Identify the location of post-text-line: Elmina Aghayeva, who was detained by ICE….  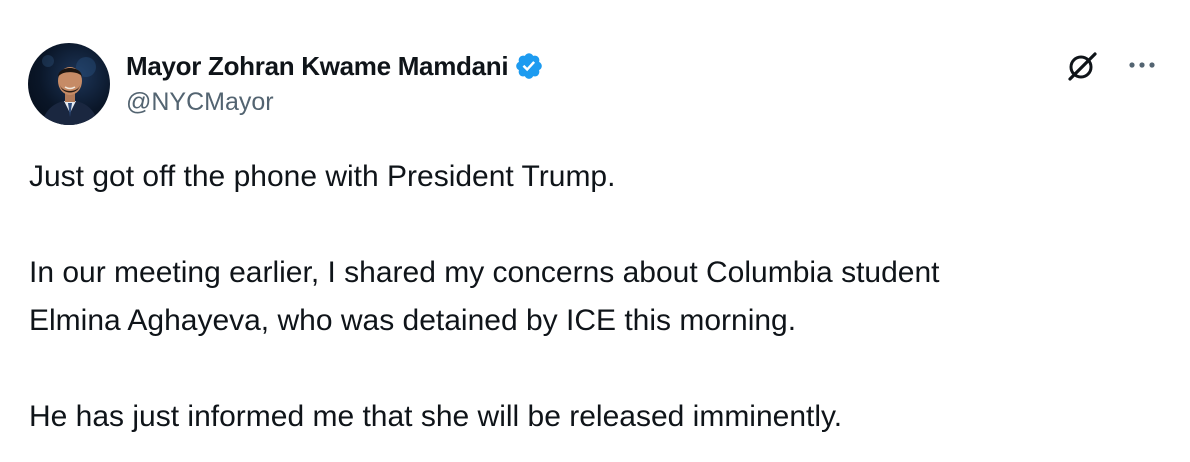
(413, 320).